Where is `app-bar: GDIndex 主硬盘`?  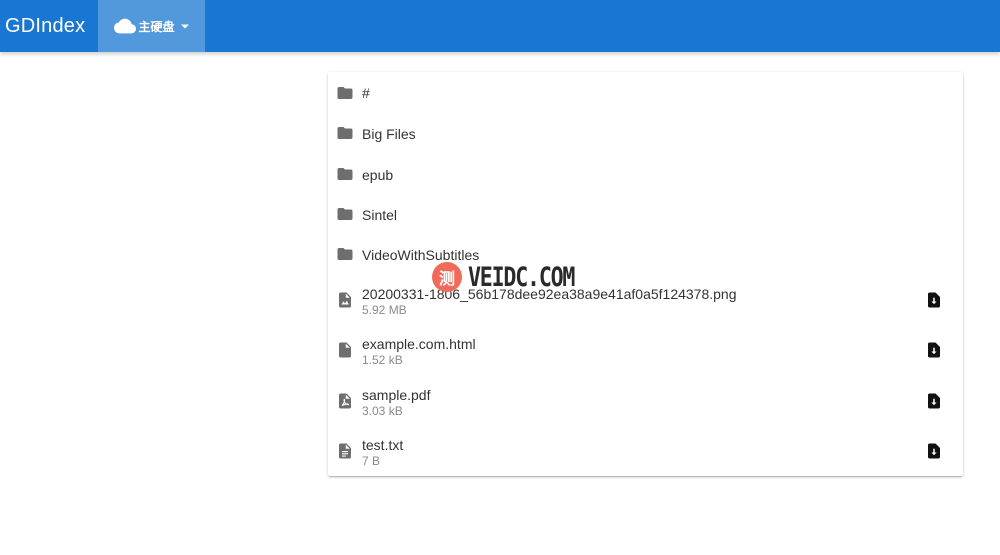
app-bar: GDIndex 主硬盘 is located at coordinates (500, 26).